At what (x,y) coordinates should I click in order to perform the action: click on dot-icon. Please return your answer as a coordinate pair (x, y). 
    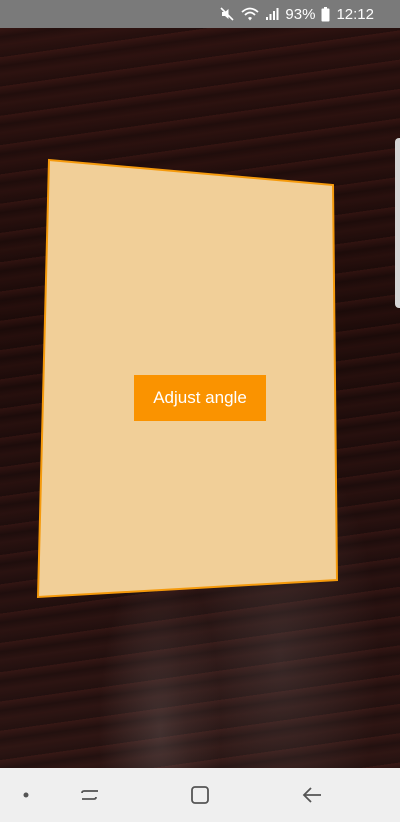
    Looking at the image, I should click on (26, 795).